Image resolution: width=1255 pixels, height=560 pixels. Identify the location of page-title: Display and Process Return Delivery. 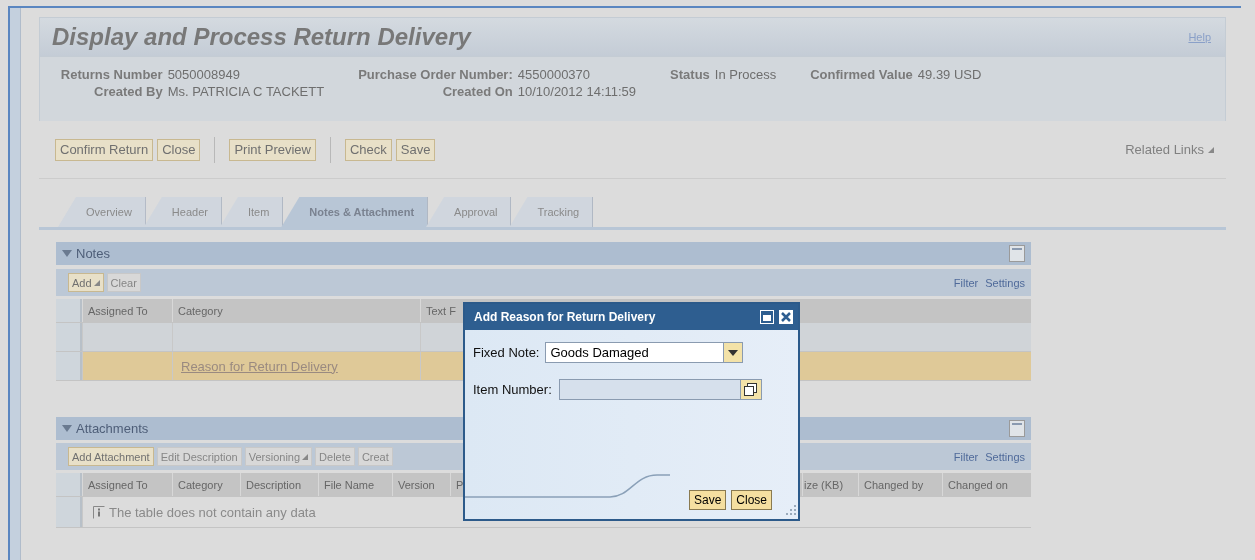
(261, 37).